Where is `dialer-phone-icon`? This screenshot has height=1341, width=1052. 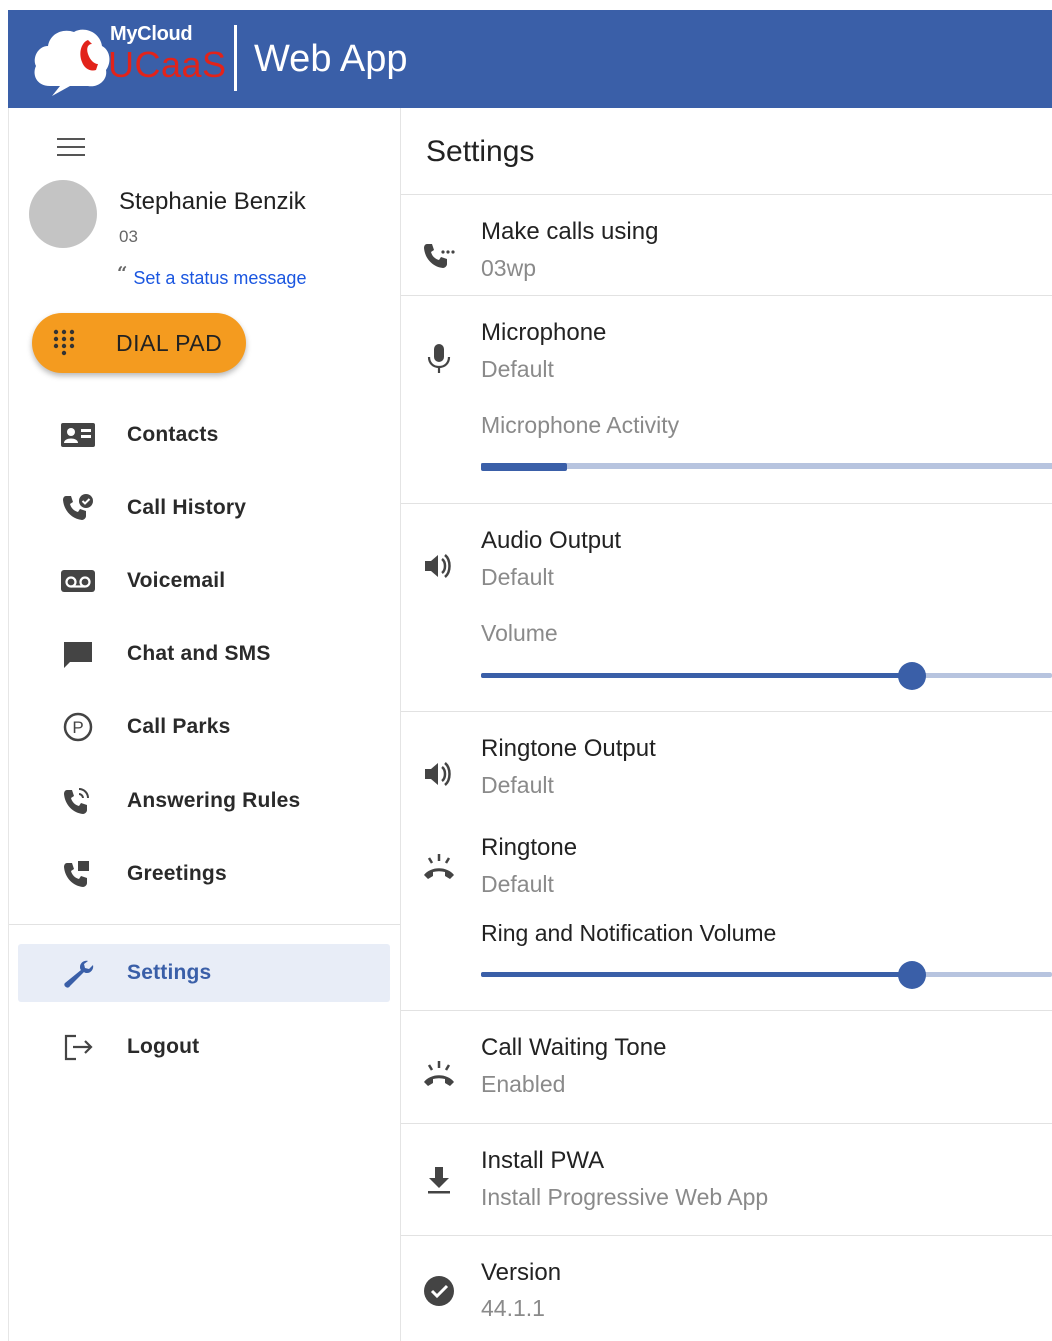 dialer-phone-icon is located at coordinates (439, 256).